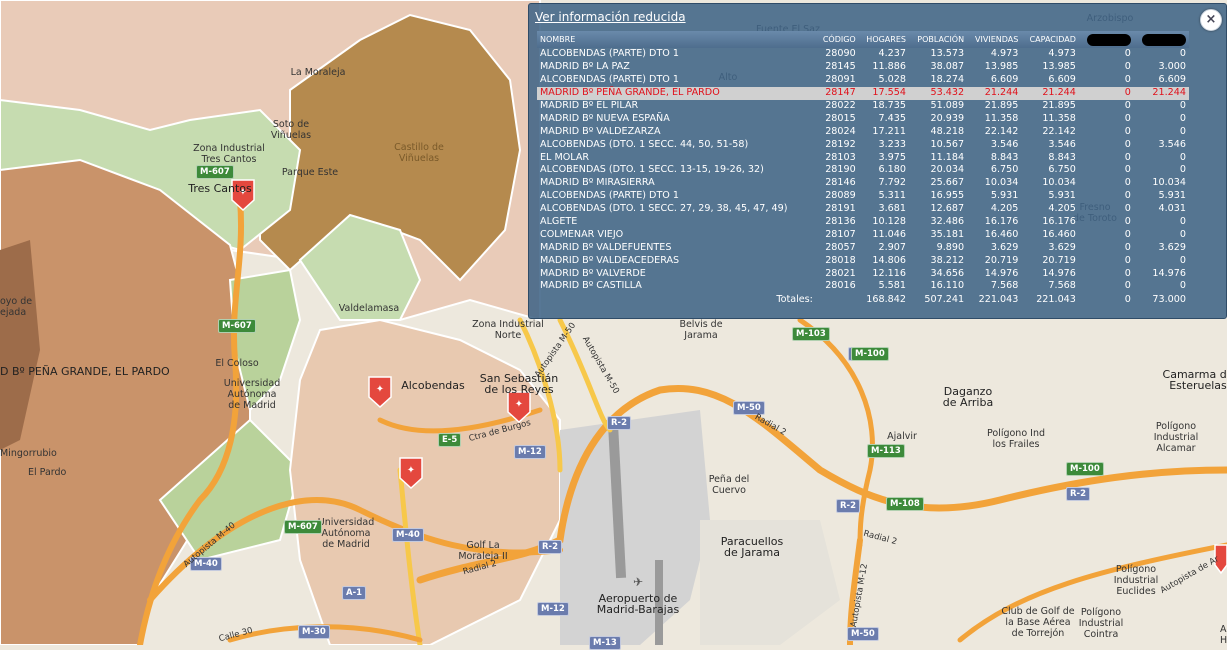 The width and height of the screenshot is (1227, 650). What do you see at coordinates (752, 547) in the screenshot?
I see `place-label-paracuellos: Paracuellos de Jarama` at bounding box center [752, 547].